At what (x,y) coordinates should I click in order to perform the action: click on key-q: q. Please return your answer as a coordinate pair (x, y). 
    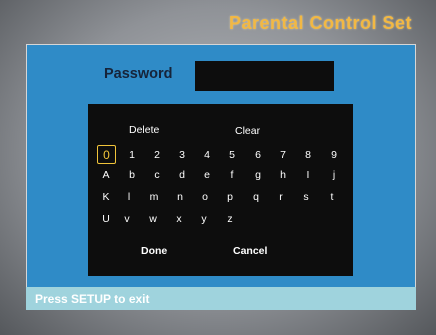
    Looking at the image, I should click on (256, 197).